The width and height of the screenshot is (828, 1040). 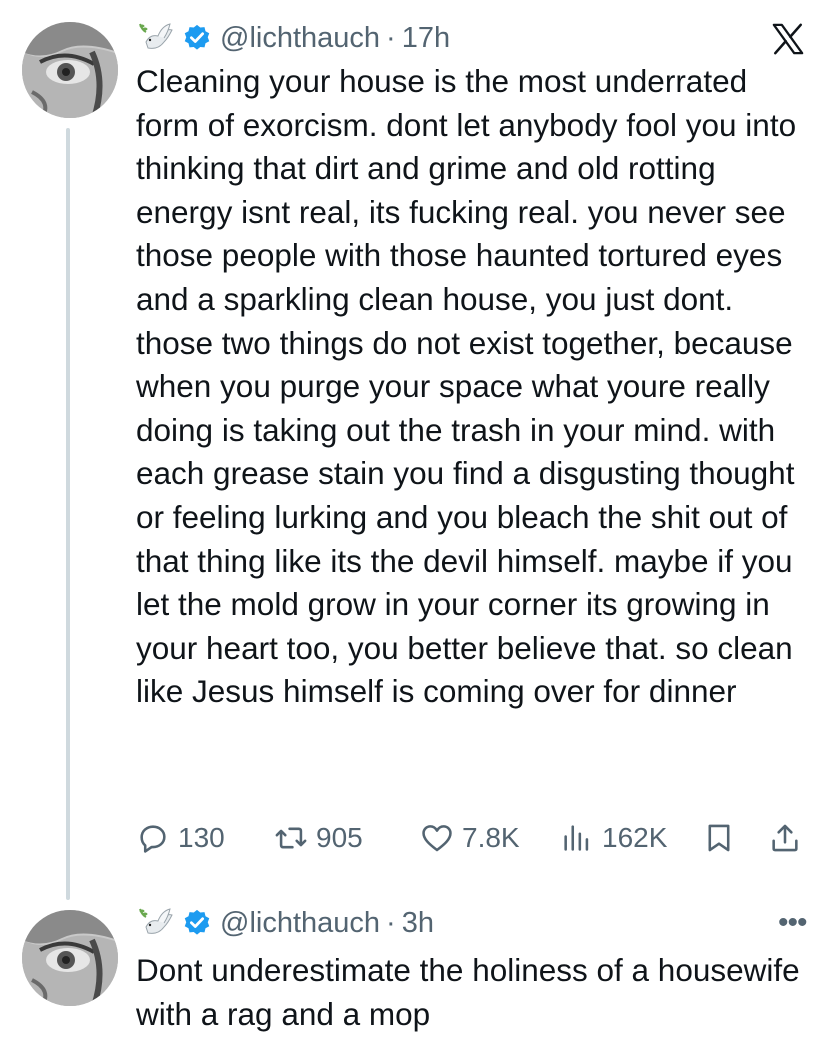 What do you see at coordinates (635, 837) in the screenshot?
I see `views-count: 162K` at bounding box center [635, 837].